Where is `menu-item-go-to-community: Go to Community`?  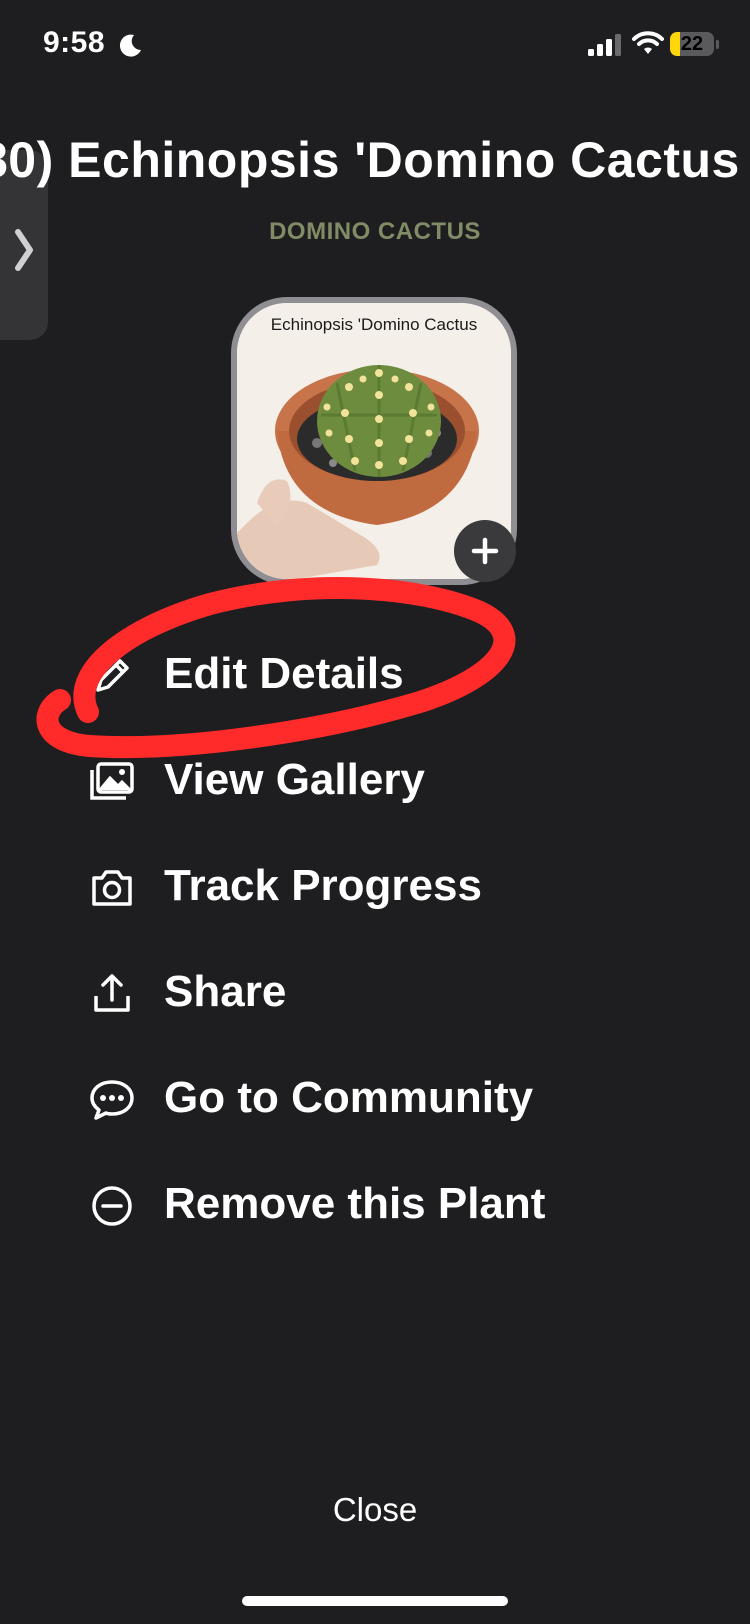 menu-item-go-to-community: Go to Community is located at coordinates (360, 1099).